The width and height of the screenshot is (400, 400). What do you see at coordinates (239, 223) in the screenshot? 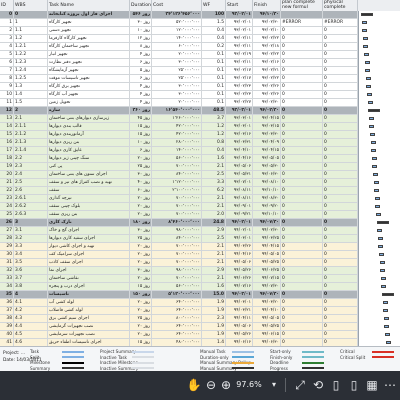
I see `cell-start: ۹۴/۰۲/۰۱` at bounding box center [239, 223].